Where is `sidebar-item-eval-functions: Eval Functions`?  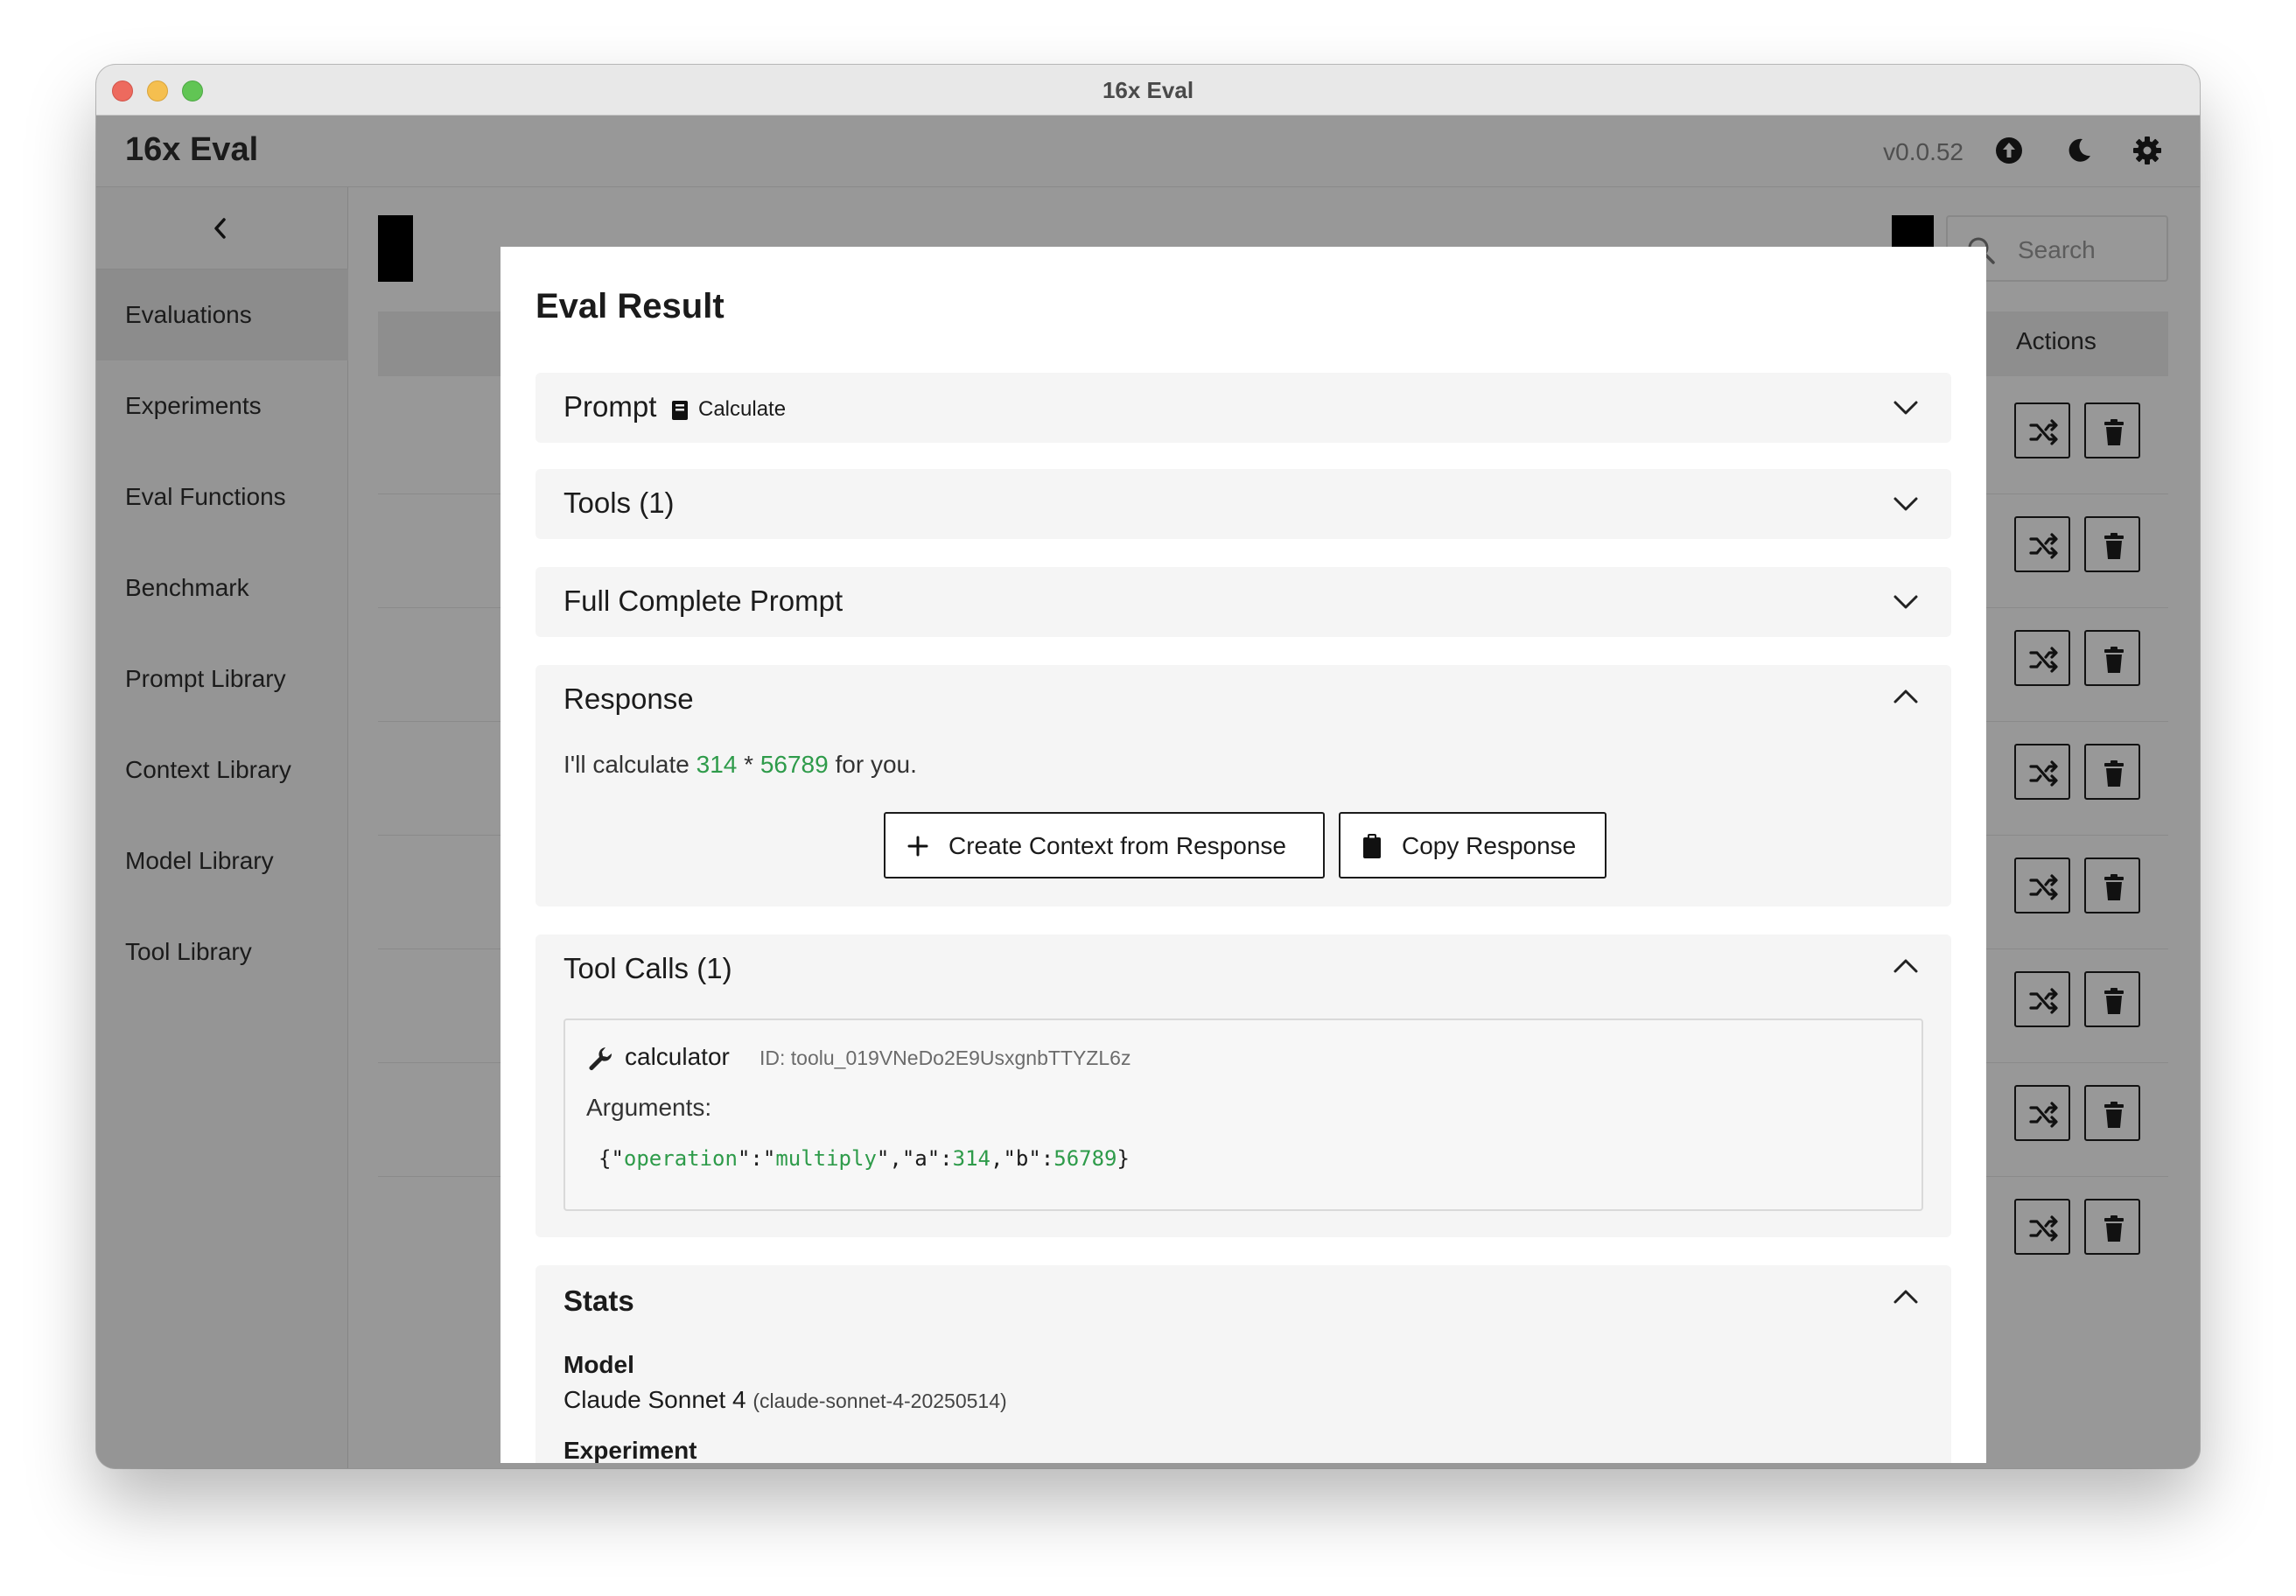 sidebar-item-eval-functions: Eval Functions is located at coordinates (222, 497).